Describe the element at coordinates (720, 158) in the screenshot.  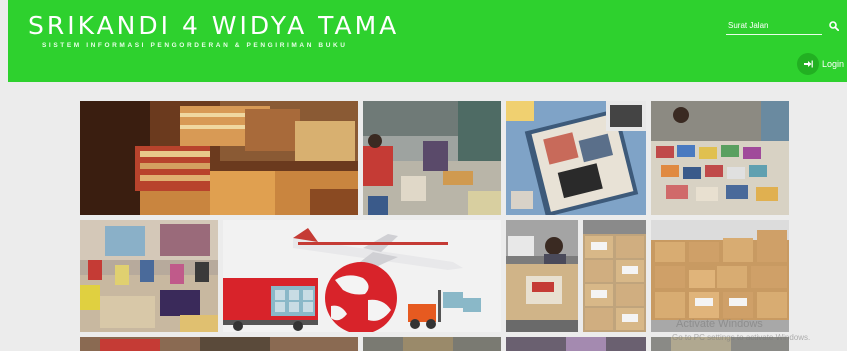
I see `gallery-image-book-fair` at that location.